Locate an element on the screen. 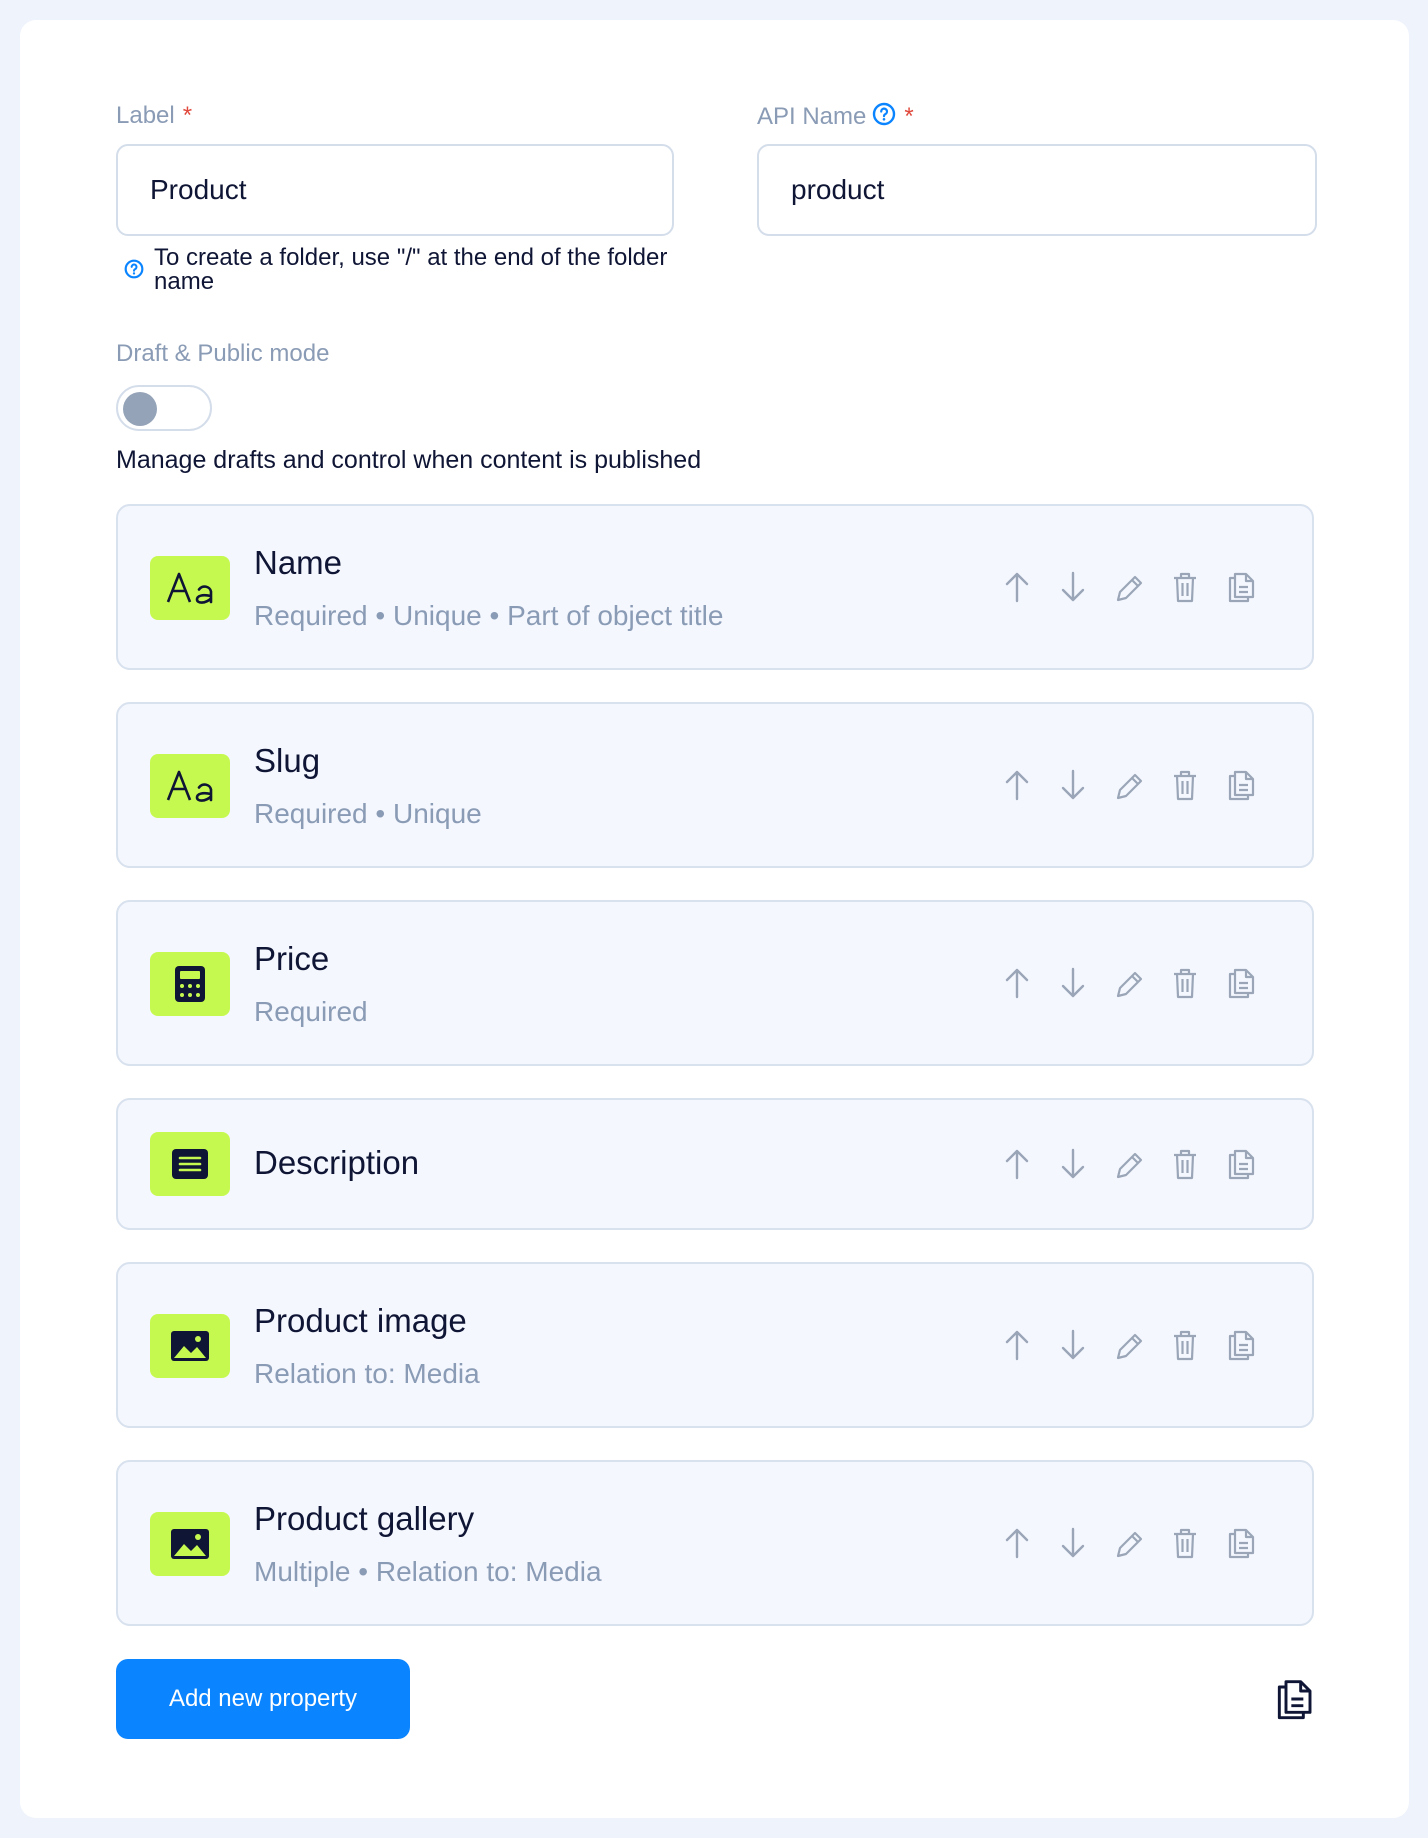 The width and height of the screenshot is (1428, 1838). property-row: Price Required is located at coordinates (715, 983).